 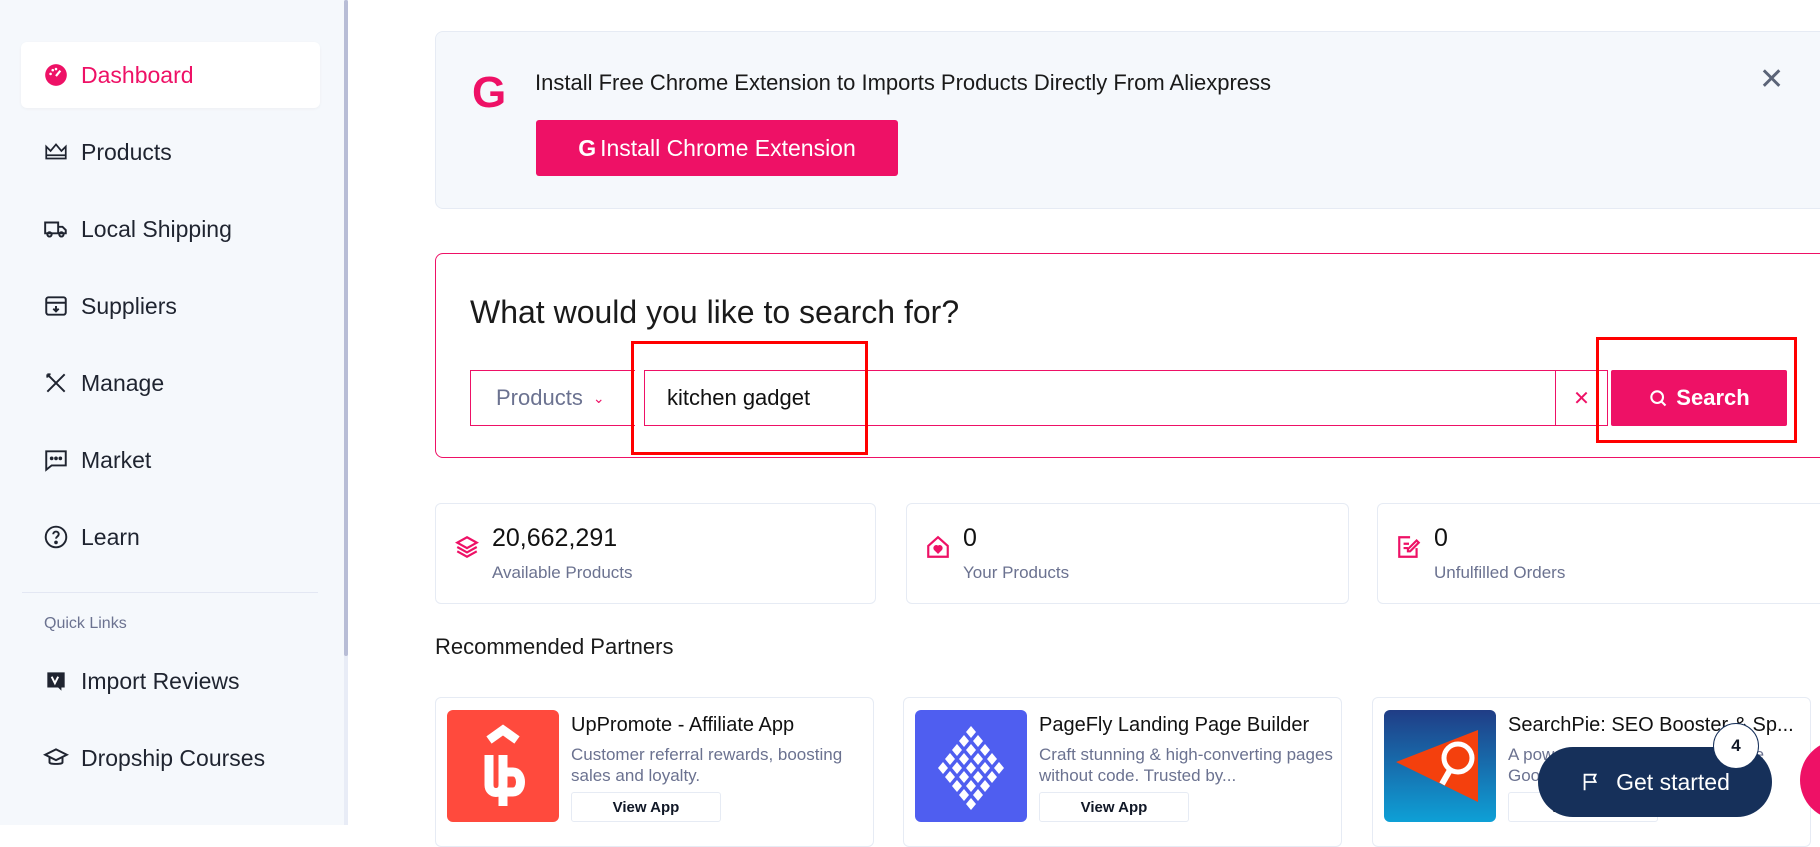 I want to click on highlight-box-search, so click(x=1696, y=390).